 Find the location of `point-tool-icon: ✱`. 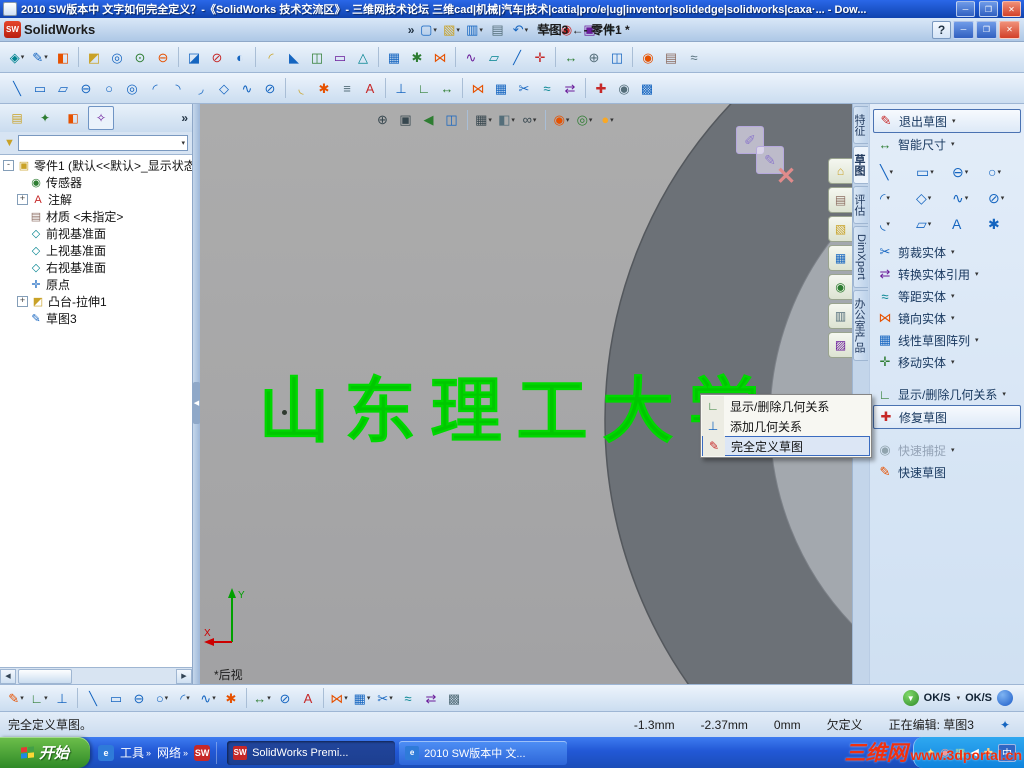

point-tool-icon: ✱ is located at coordinates (1001, 224).